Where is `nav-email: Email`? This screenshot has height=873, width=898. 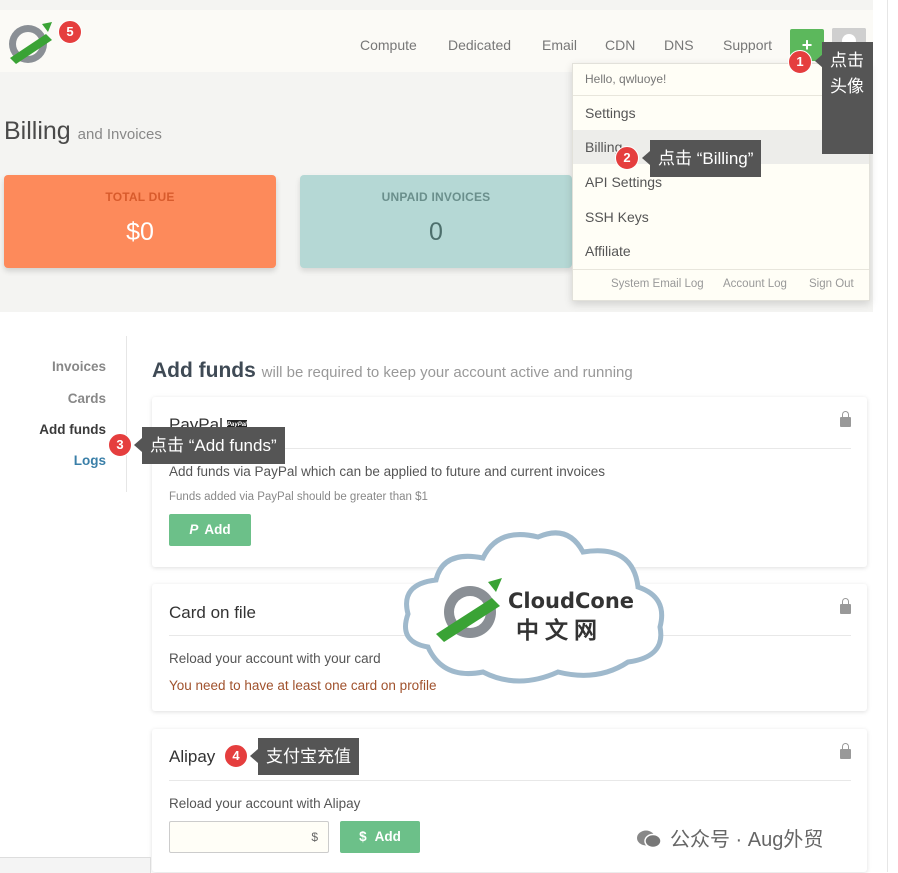 nav-email: Email is located at coordinates (559, 45).